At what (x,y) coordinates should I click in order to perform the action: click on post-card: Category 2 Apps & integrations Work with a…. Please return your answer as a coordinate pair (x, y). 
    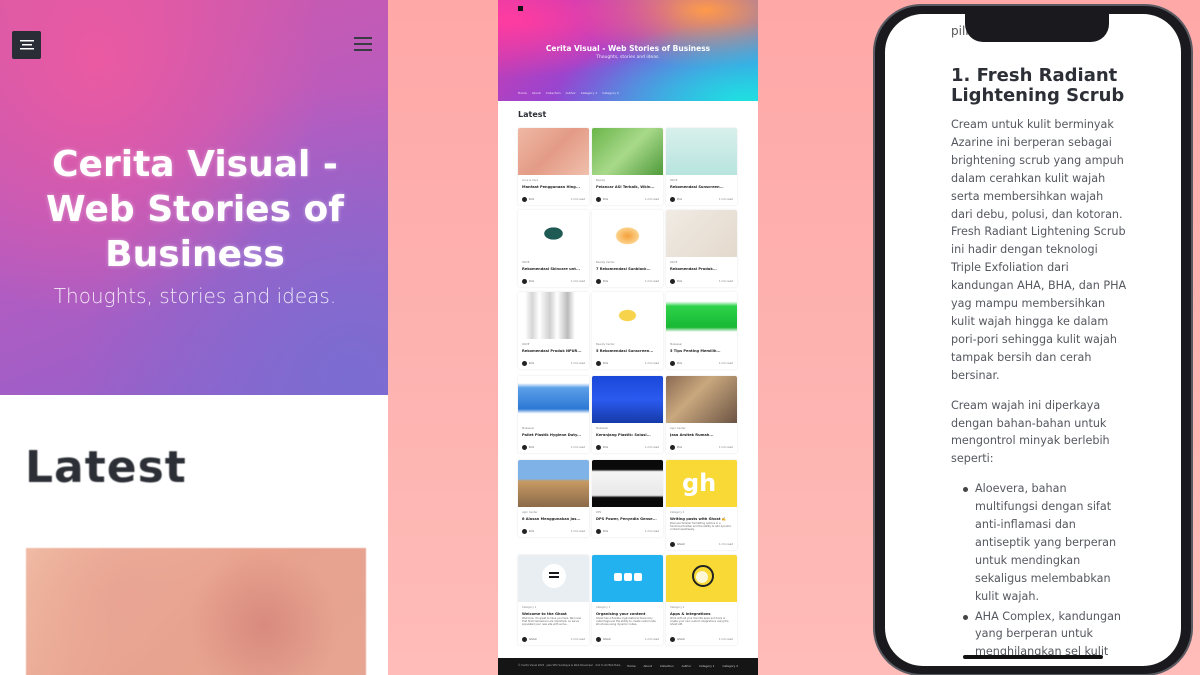
    Looking at the image, I should click on (701, 600).